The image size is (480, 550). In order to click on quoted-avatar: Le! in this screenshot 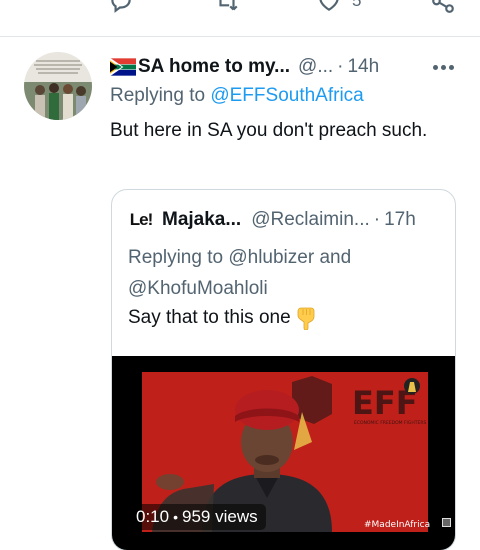, I will do `click(141, 220)`.